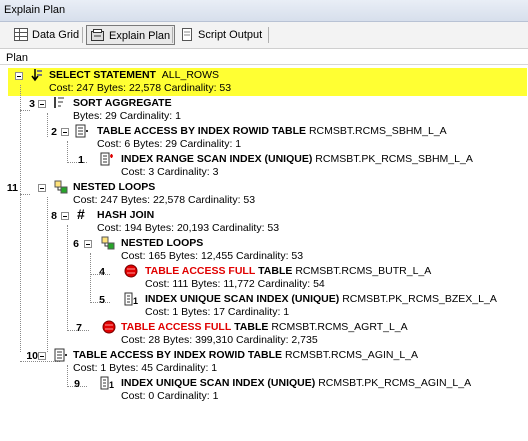 The image size is (528, 441). What do you see at coordinates (21, 34) in the screenshot?
I see `grid-icon` at bounding box center [21, 34].